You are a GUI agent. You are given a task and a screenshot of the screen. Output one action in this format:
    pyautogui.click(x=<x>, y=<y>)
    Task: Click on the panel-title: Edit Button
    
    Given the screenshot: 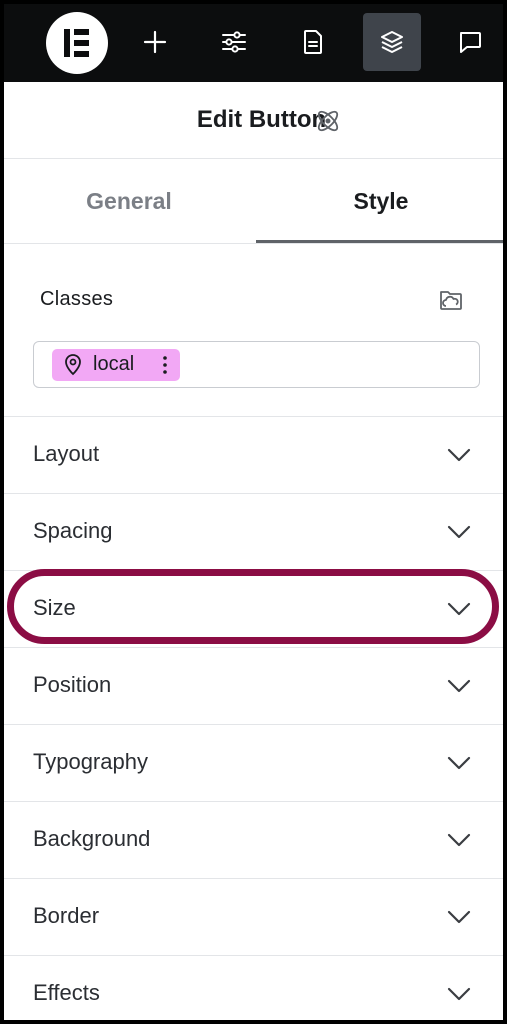 What is the action you would take?
    pyautogui.click(x=261, y=119)
    